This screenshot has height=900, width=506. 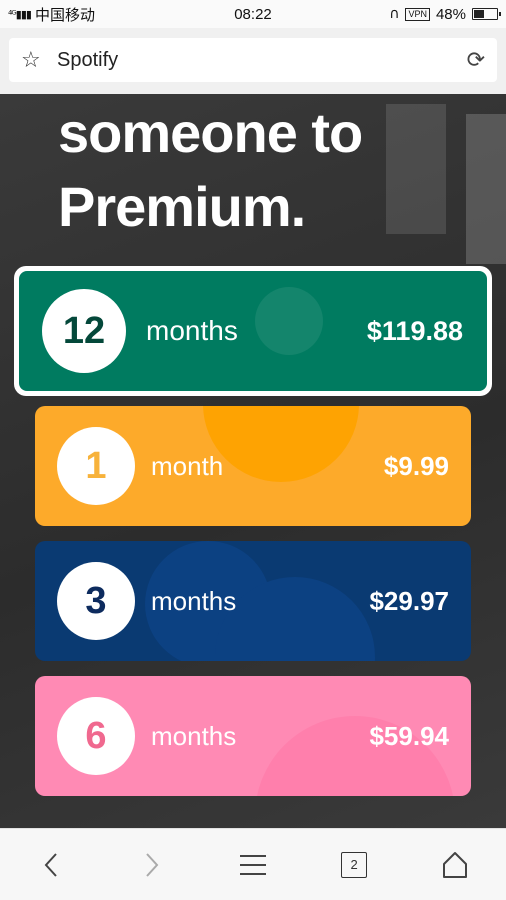 What do you see at coordinates (96, 466) in the screenshot?
I see `plan-count-badge: 1` at bounding box center [96, 466].